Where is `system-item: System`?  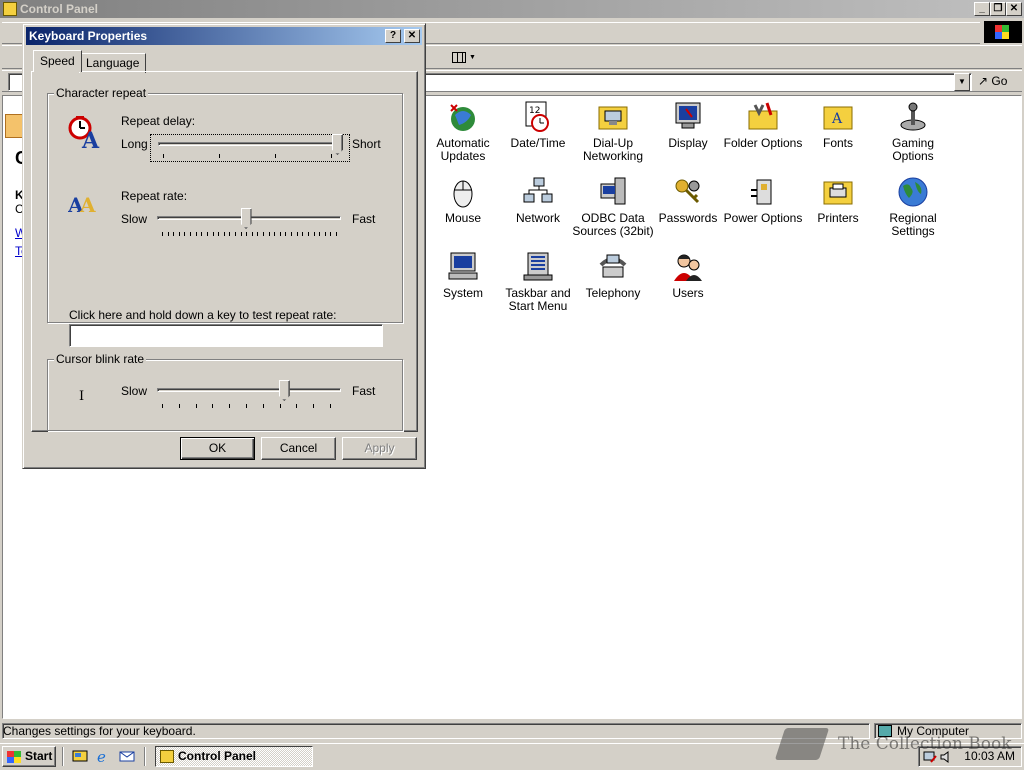
system-item: System is located at coordinates (463, 275).